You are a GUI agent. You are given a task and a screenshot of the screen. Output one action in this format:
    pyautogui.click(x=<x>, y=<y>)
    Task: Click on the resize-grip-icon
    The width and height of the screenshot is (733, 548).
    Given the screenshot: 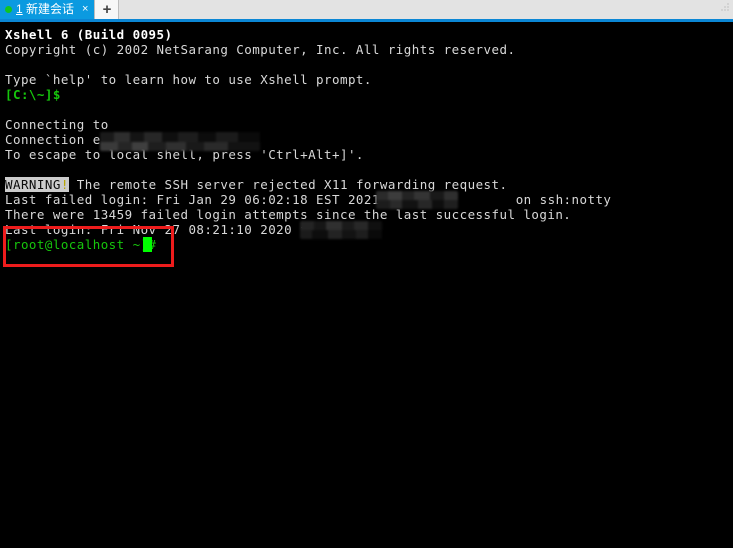 What is the action you would take?
    pyautogui.click(x=725, y=7)
    